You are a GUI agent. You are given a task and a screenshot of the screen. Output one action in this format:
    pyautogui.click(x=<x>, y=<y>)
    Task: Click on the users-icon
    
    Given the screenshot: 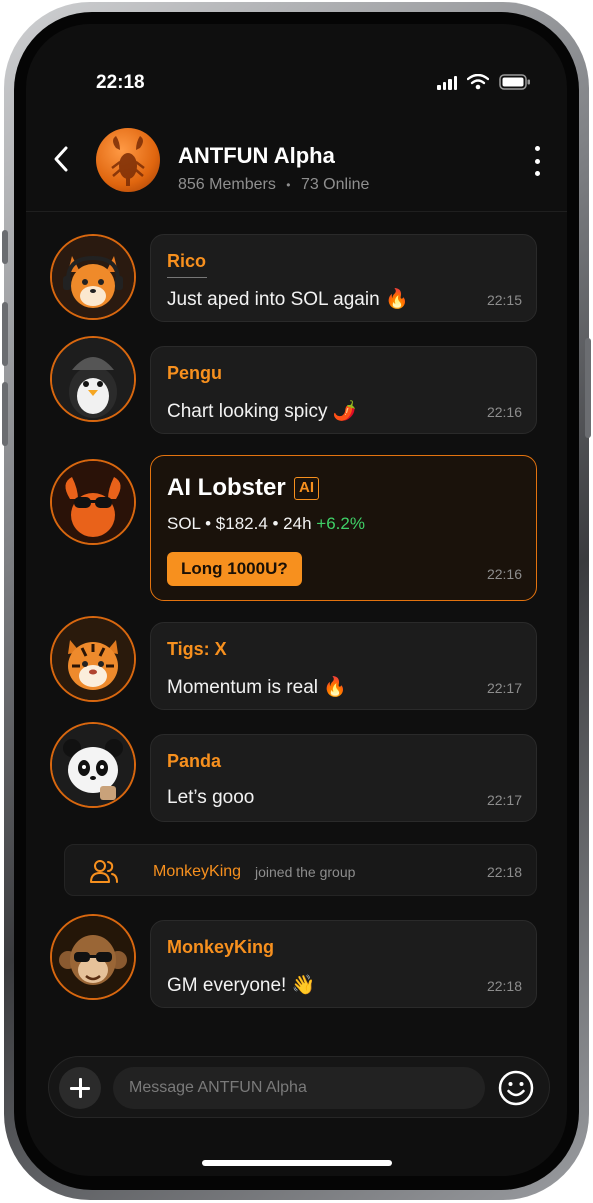 What is the action you would take?
    pyautogui.click(x=104, y=871)
    